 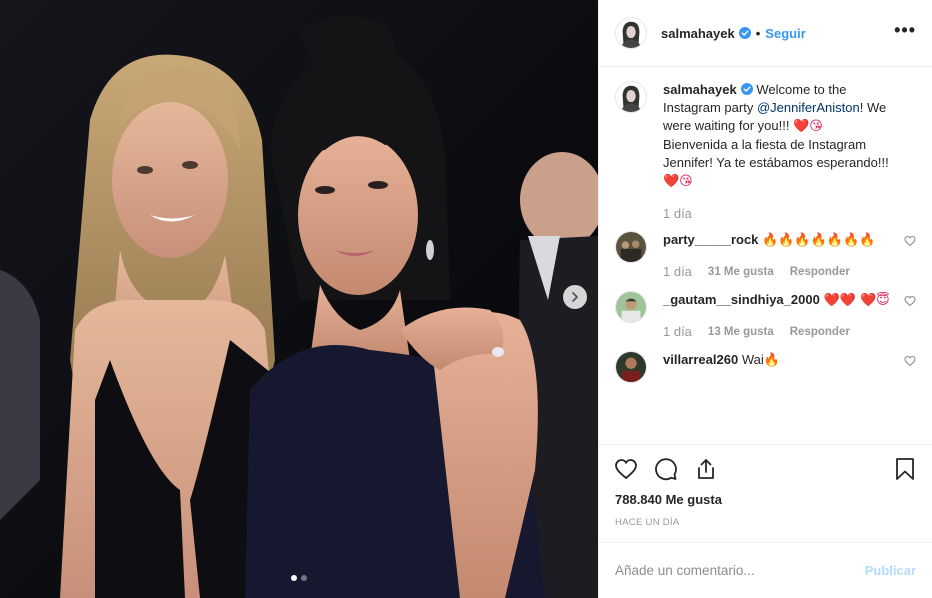 What do you see at coordinates (752, 359) in the screenshot?
I see `comment-message: Wai` at bounding box center [752, 359].